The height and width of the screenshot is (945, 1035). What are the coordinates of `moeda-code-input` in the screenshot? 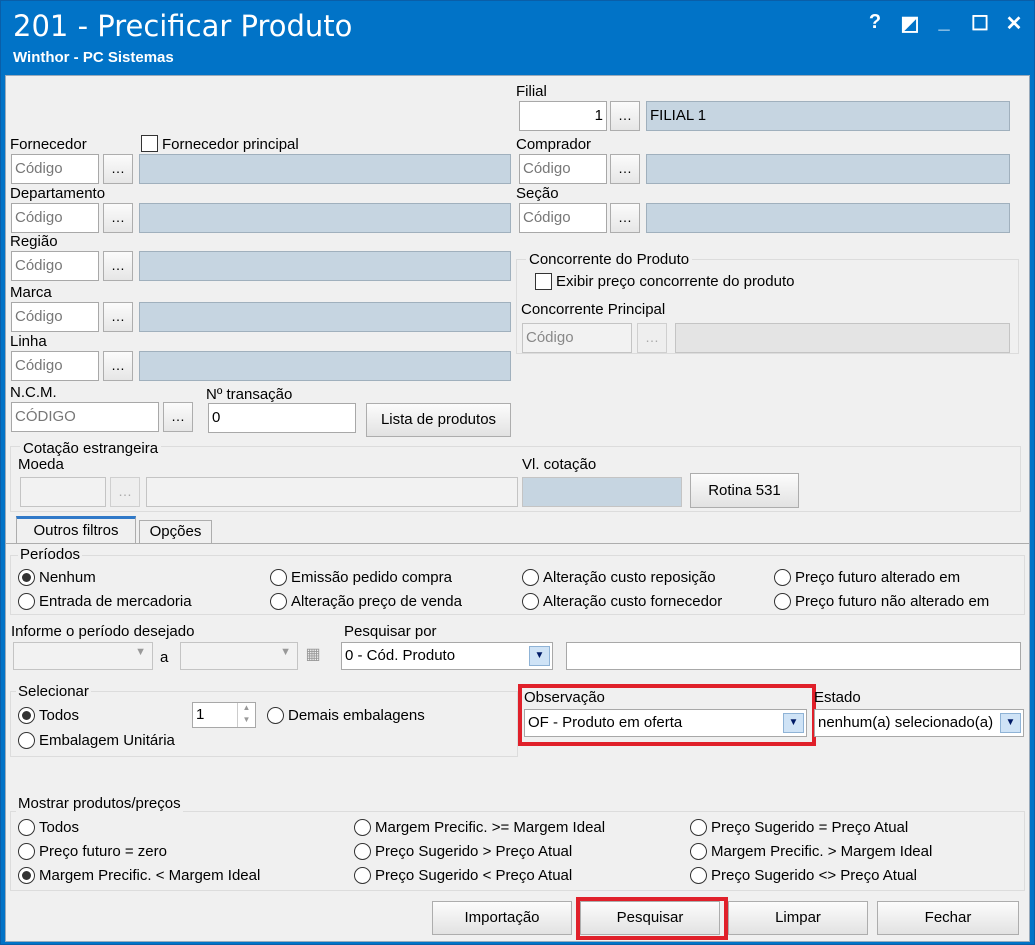 It's located at (63, 492).